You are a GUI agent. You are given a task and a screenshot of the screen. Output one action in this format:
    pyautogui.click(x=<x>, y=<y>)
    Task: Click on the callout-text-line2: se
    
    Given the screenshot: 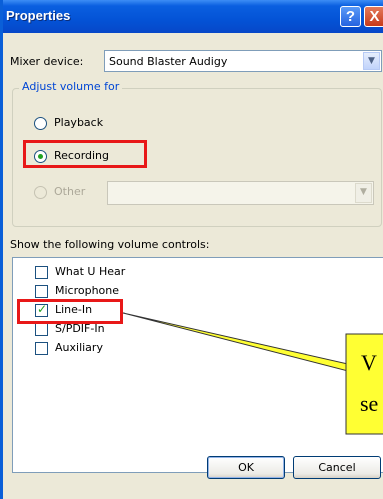 What is the action you would take?
    pyautogui.click(x=369, y=403)
    